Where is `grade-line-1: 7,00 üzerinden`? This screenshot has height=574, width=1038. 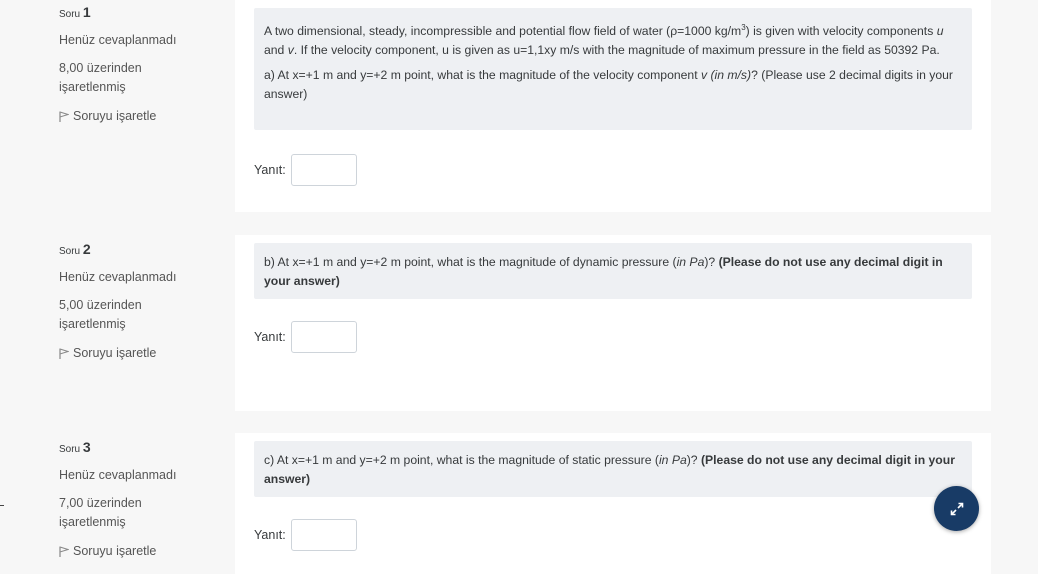
grade-line-1: 7,00 üzerinden is located at coordinates (100, 503).